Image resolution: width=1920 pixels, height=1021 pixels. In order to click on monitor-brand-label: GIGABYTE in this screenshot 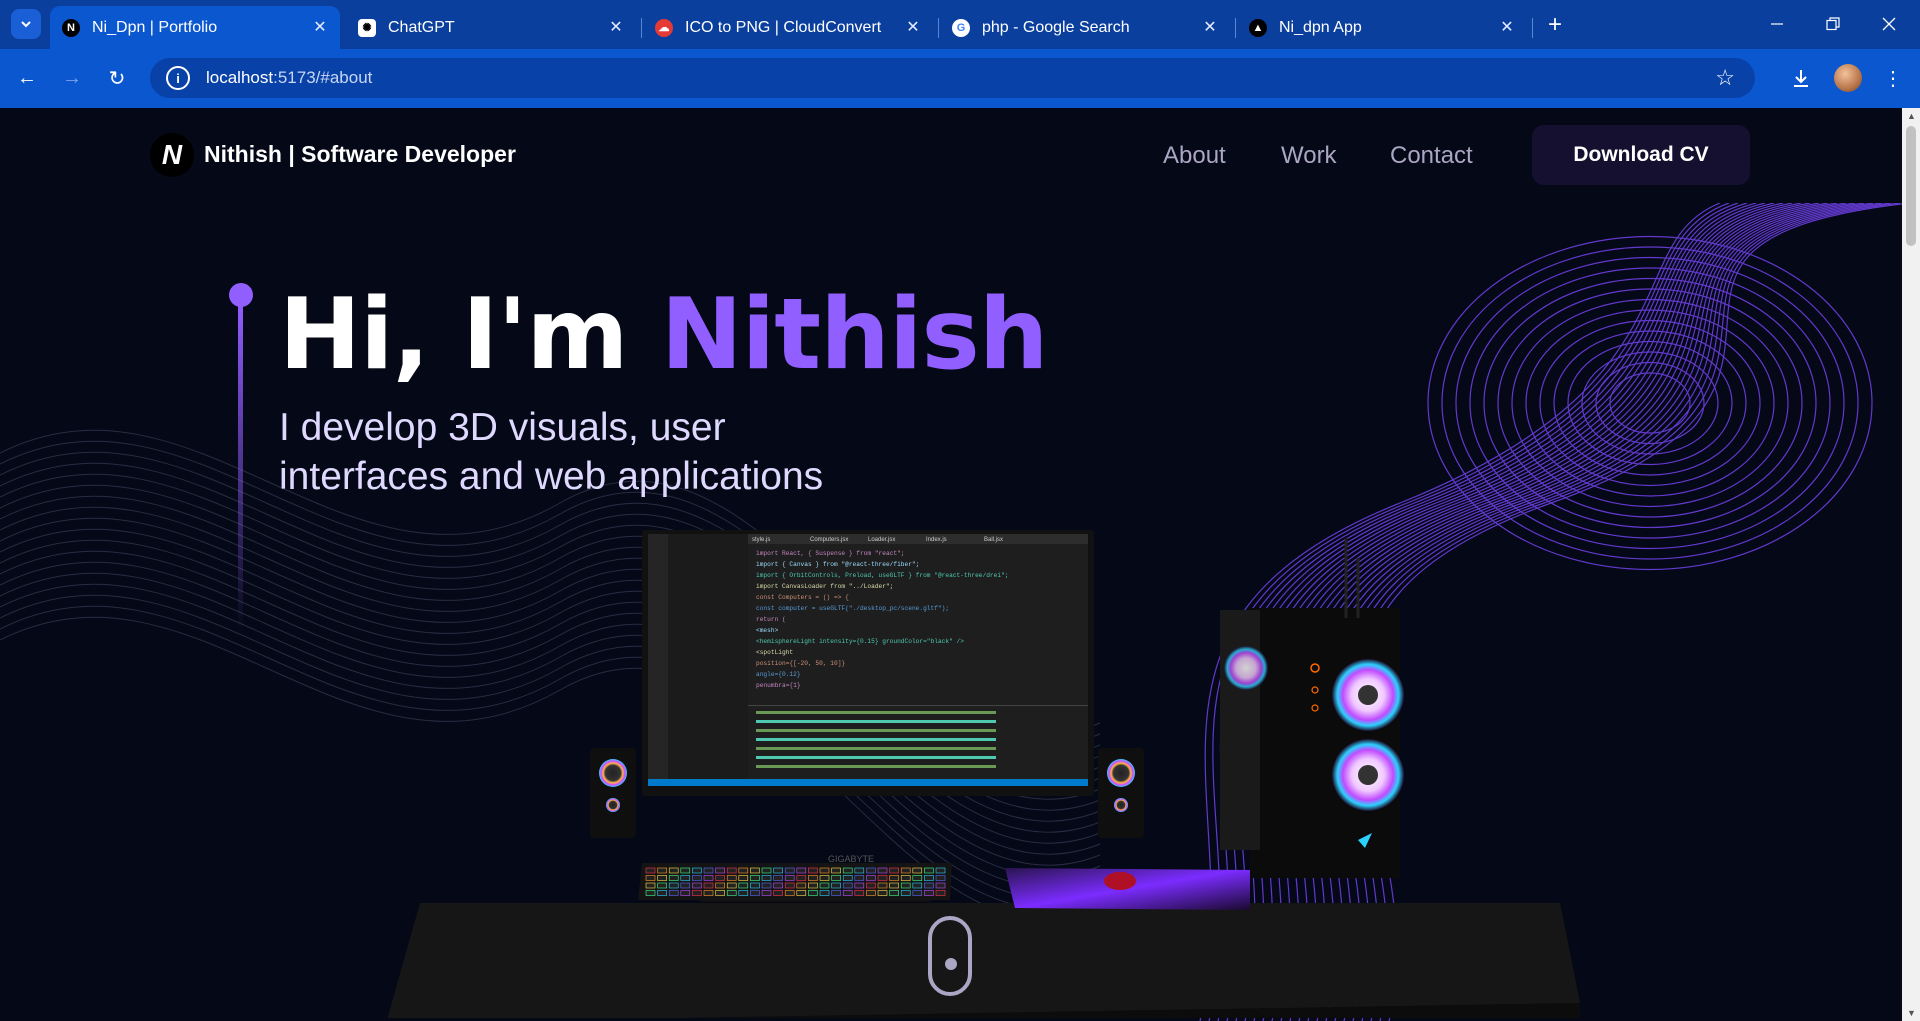, I will do `click(851, 859)`.